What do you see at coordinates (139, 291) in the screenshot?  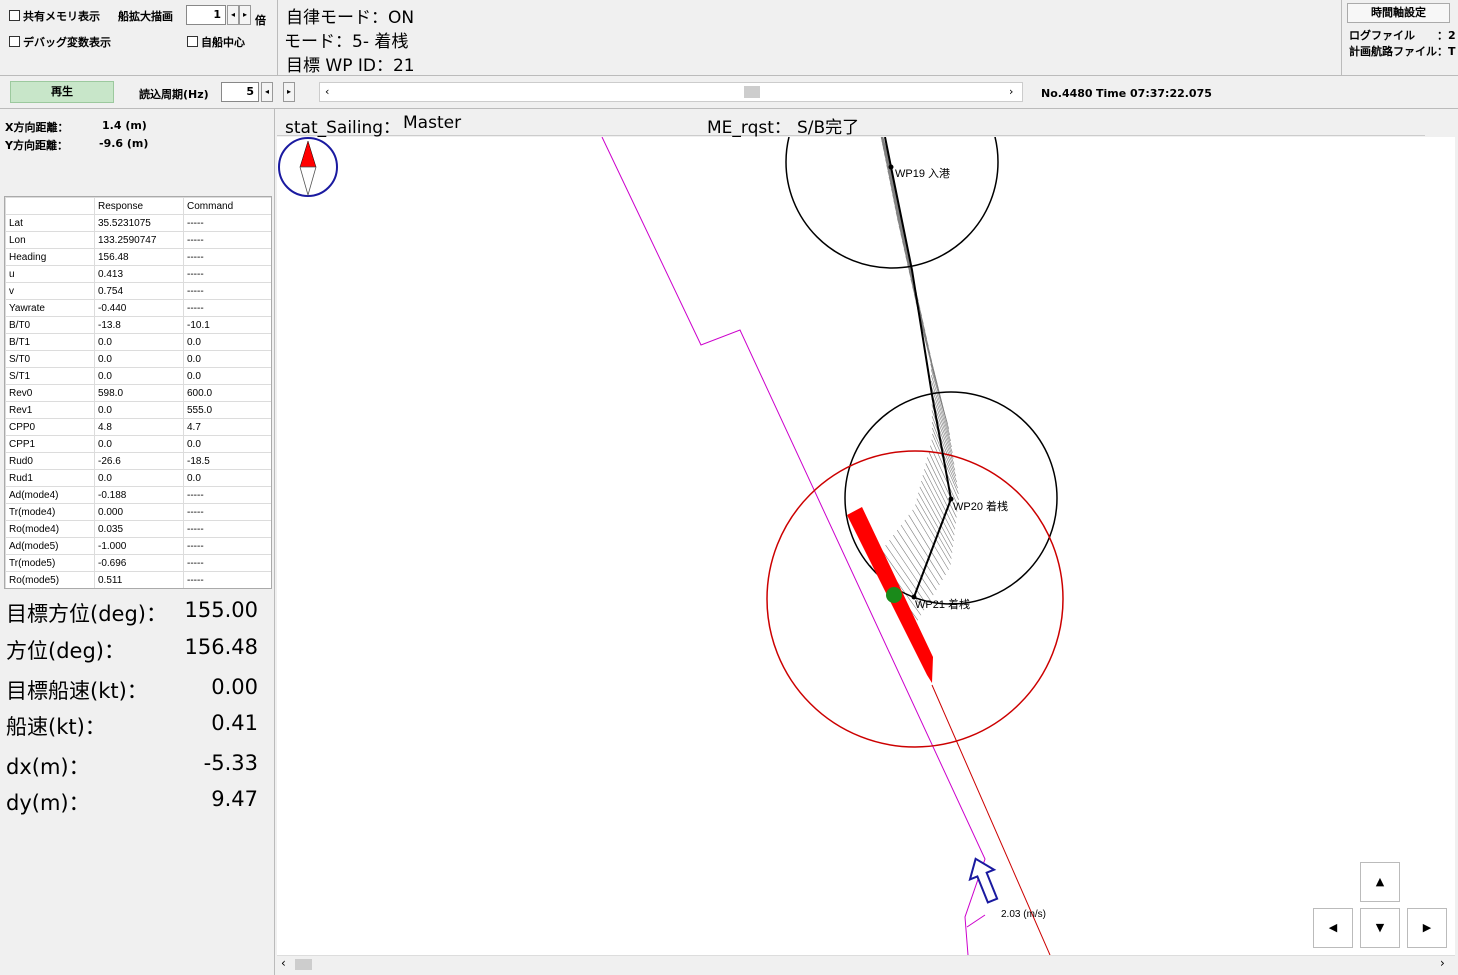 I see `table-cell: 0.754` at bounding box center [139, 291].